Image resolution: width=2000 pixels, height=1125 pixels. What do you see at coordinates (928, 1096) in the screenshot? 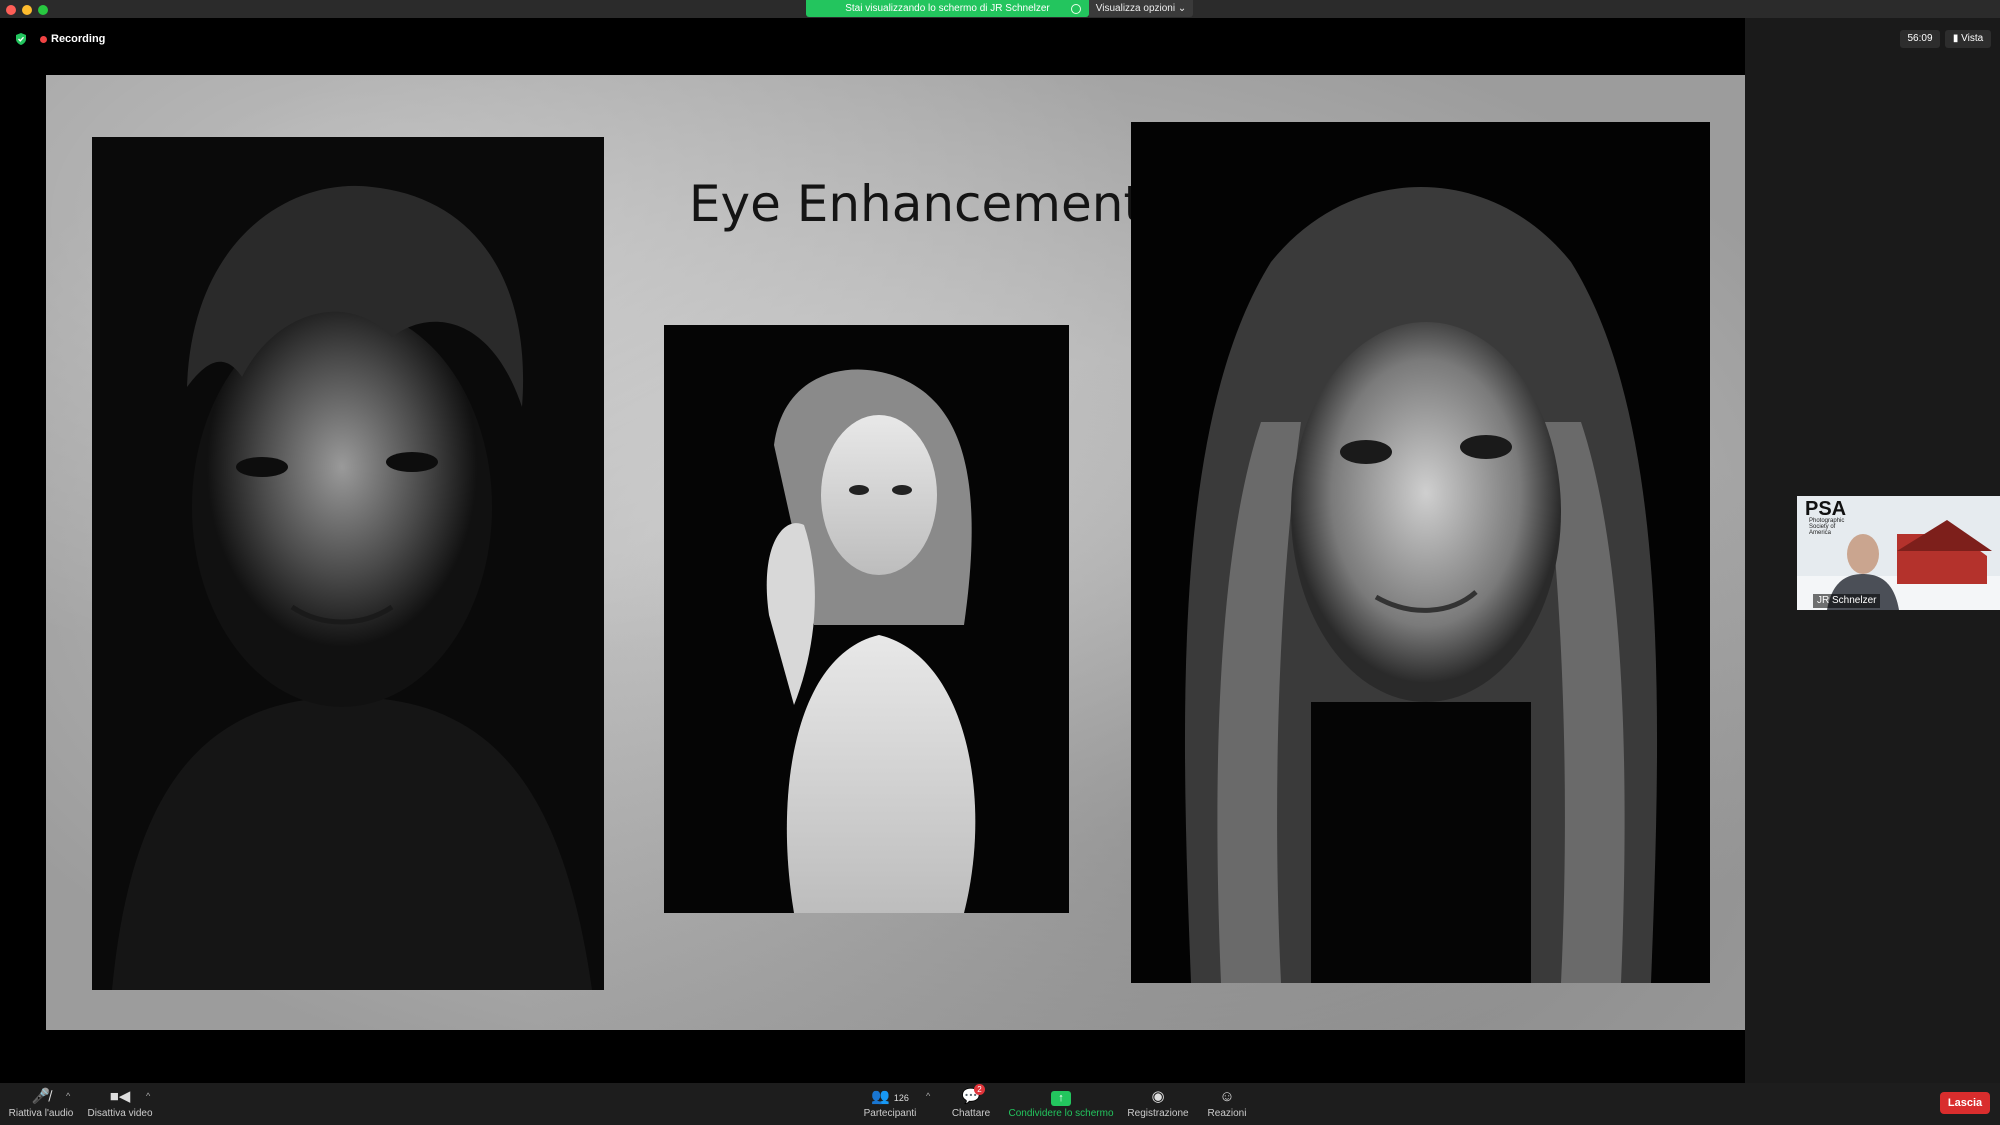
I see `participants-options-chevron-icon: ^` at bounding box center [928, 1096].